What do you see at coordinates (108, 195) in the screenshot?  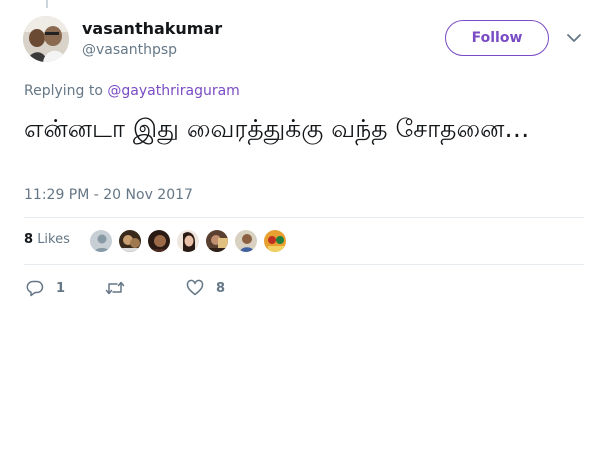 I see `tweet-timestamp: 11:29 PM - 20 Nov 2017` at bounding box center [108, 195].